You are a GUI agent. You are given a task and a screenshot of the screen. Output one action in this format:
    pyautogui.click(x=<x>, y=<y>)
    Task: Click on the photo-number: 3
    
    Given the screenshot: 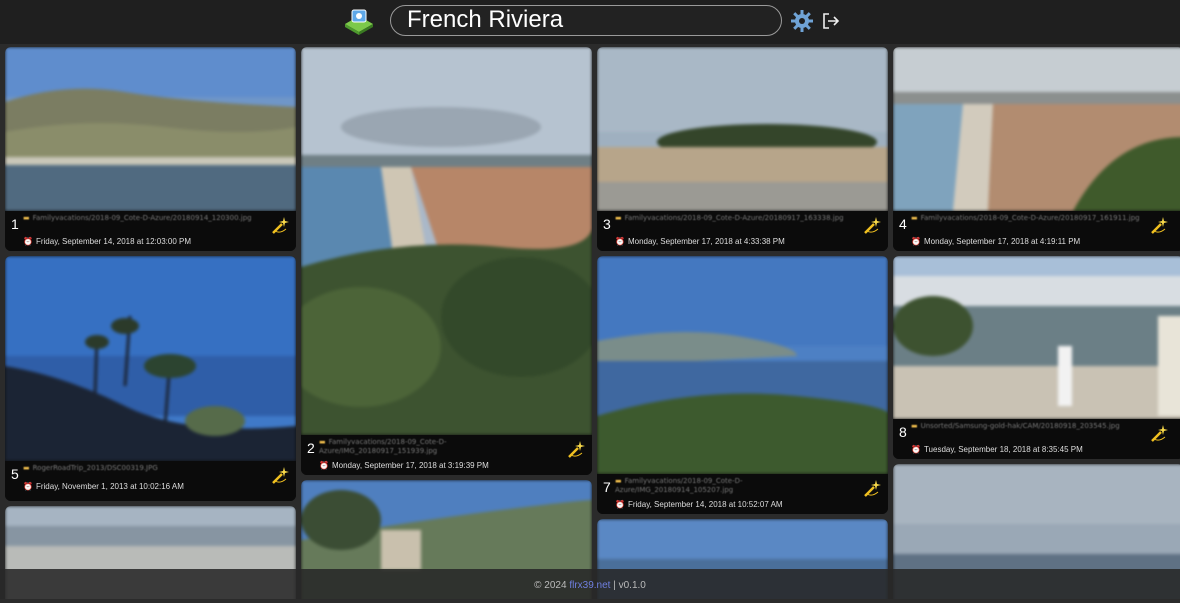 What is the action you would take?
    pyautogui.click(x=607, y=224)
    